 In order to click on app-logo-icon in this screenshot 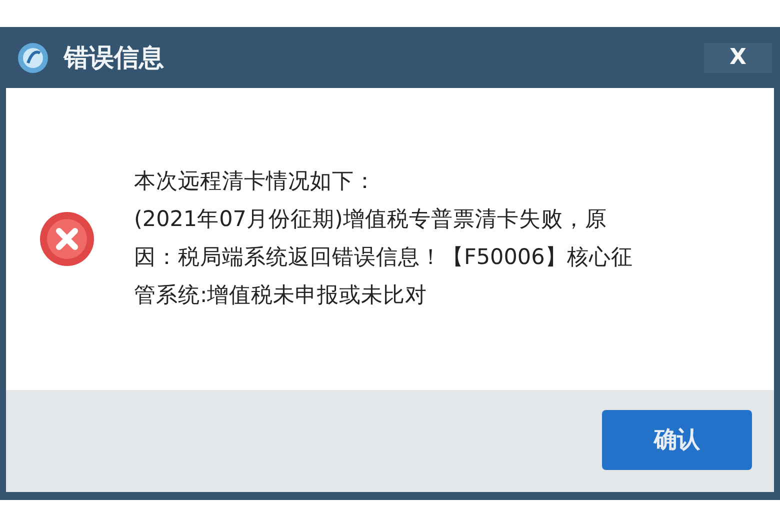, I will do `click(33, 57)`.